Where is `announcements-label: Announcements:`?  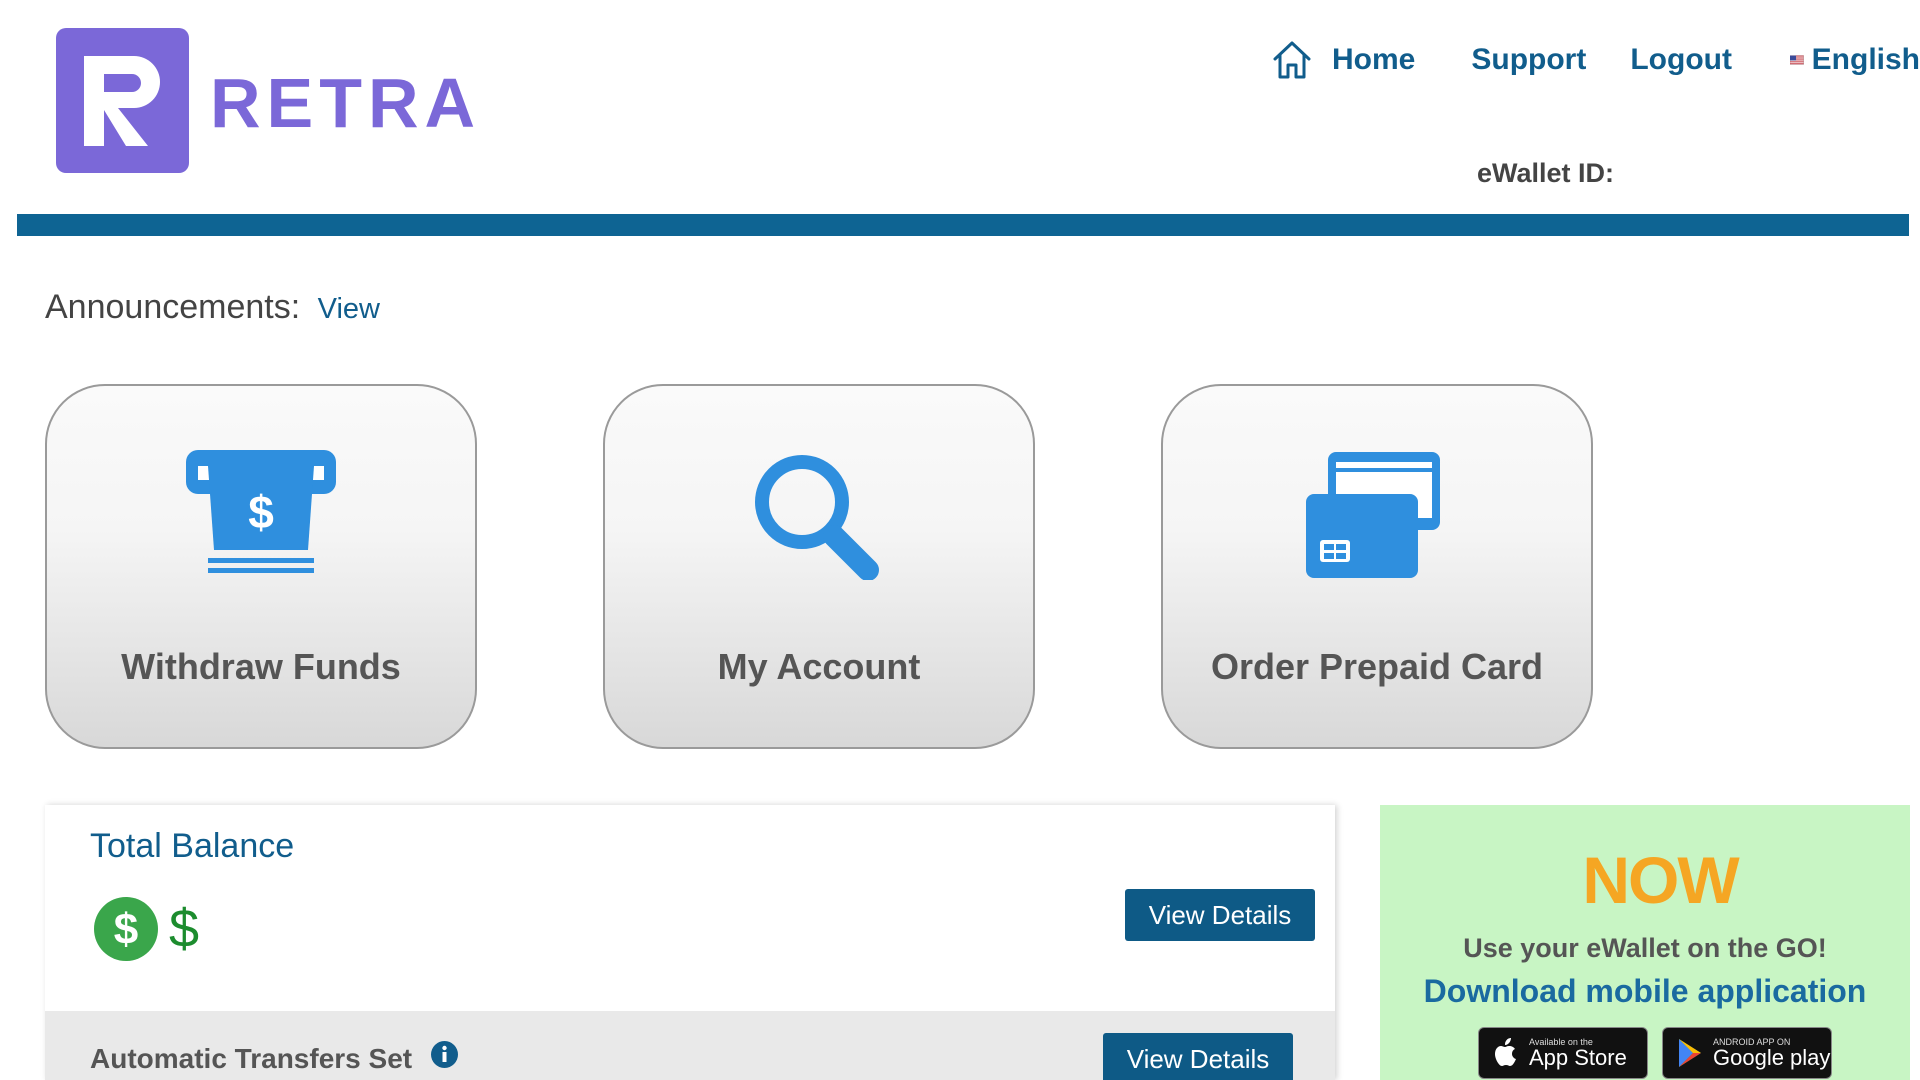 announcements-label: Announcements: is located at coordinates (173, 307).